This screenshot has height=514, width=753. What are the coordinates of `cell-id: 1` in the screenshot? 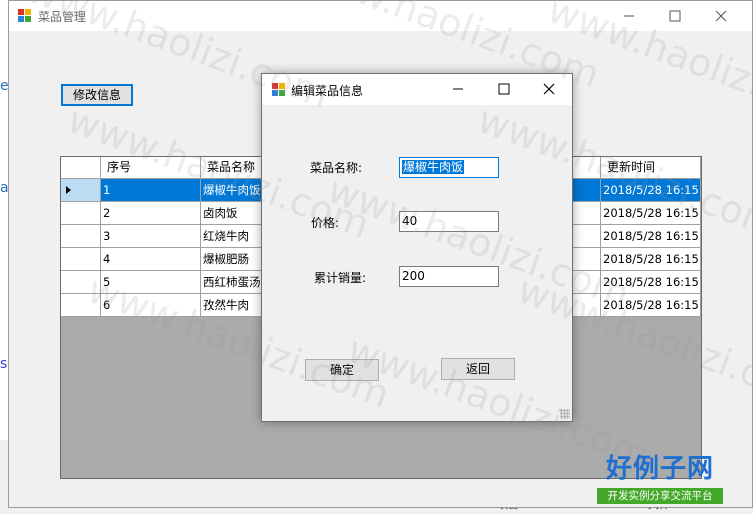 It's located at (151, 190).